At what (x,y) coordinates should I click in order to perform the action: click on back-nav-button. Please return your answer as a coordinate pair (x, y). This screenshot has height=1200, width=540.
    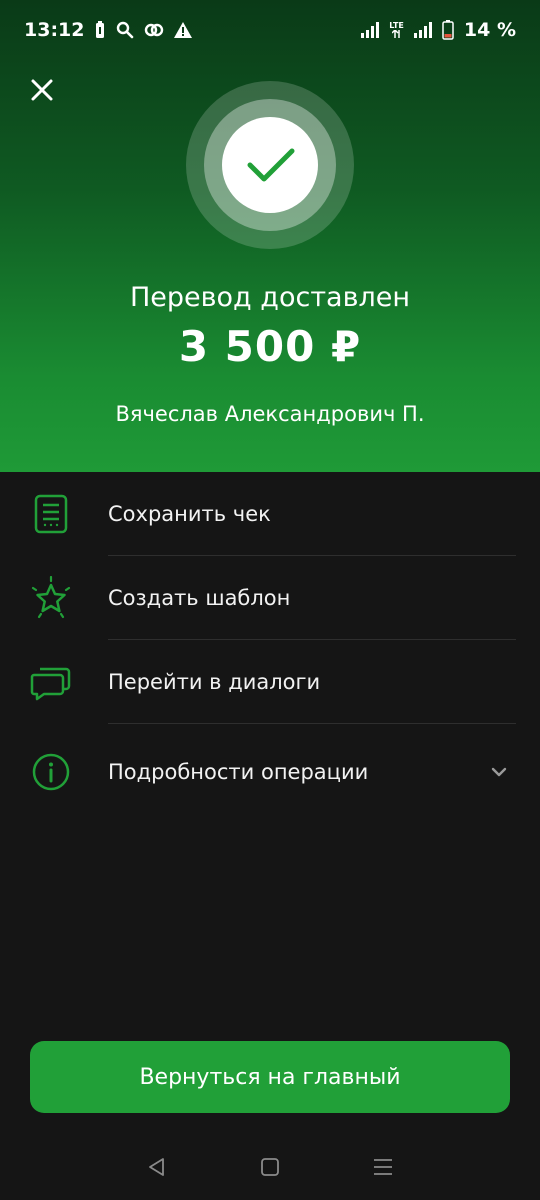
    Looking at the image, I should click on (157, 1167).